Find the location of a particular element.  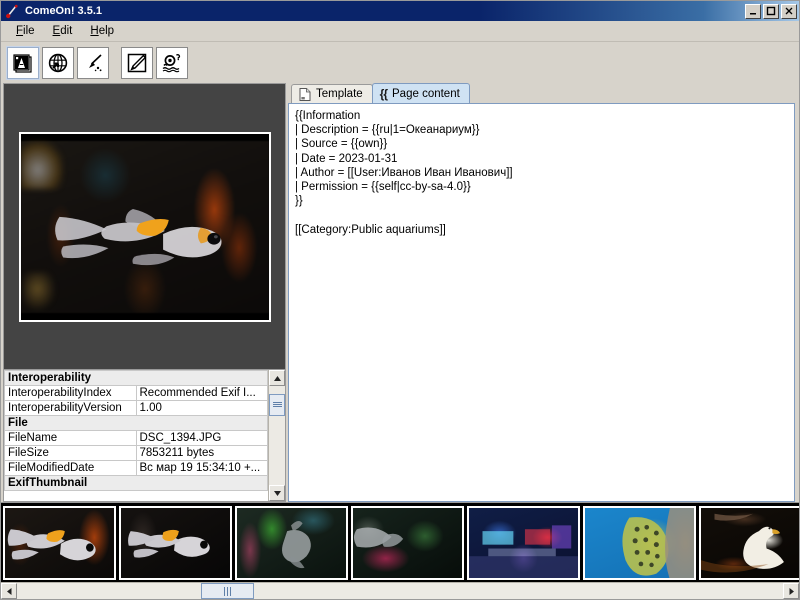

table-section-row: ExifThumbnail is located at coordinates (136, 483).